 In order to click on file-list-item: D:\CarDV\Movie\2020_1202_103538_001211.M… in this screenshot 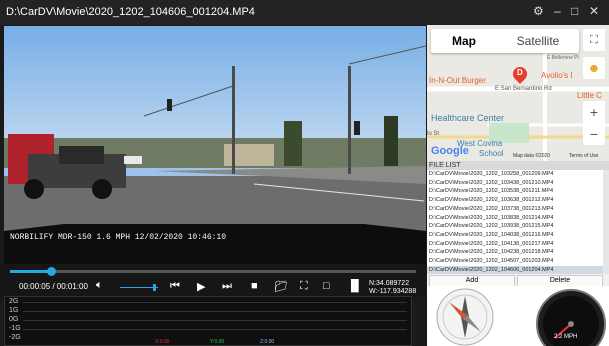, I will do `click(517, 191)`.